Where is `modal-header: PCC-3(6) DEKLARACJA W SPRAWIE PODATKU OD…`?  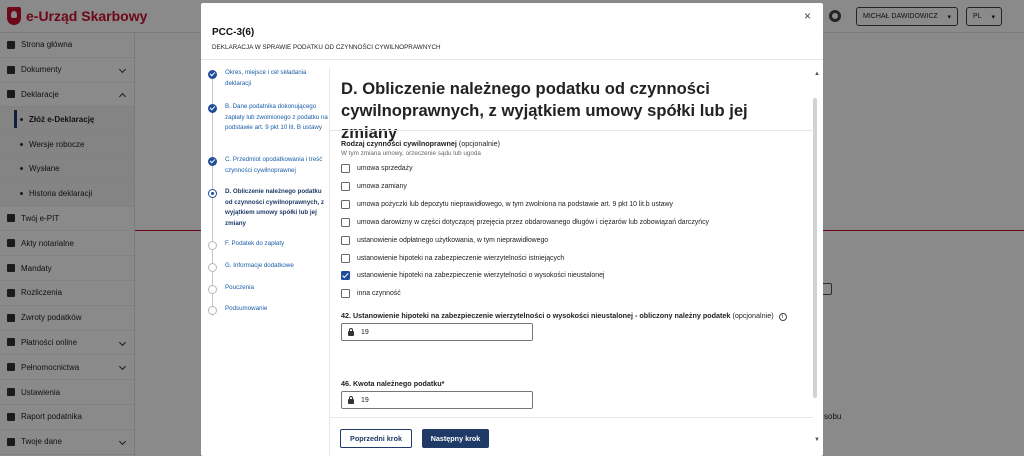
modal-header: PCC-3(6) DEKLARACJA W SPRAWIE PODATKU OD… is located at coordinates (512, 30).